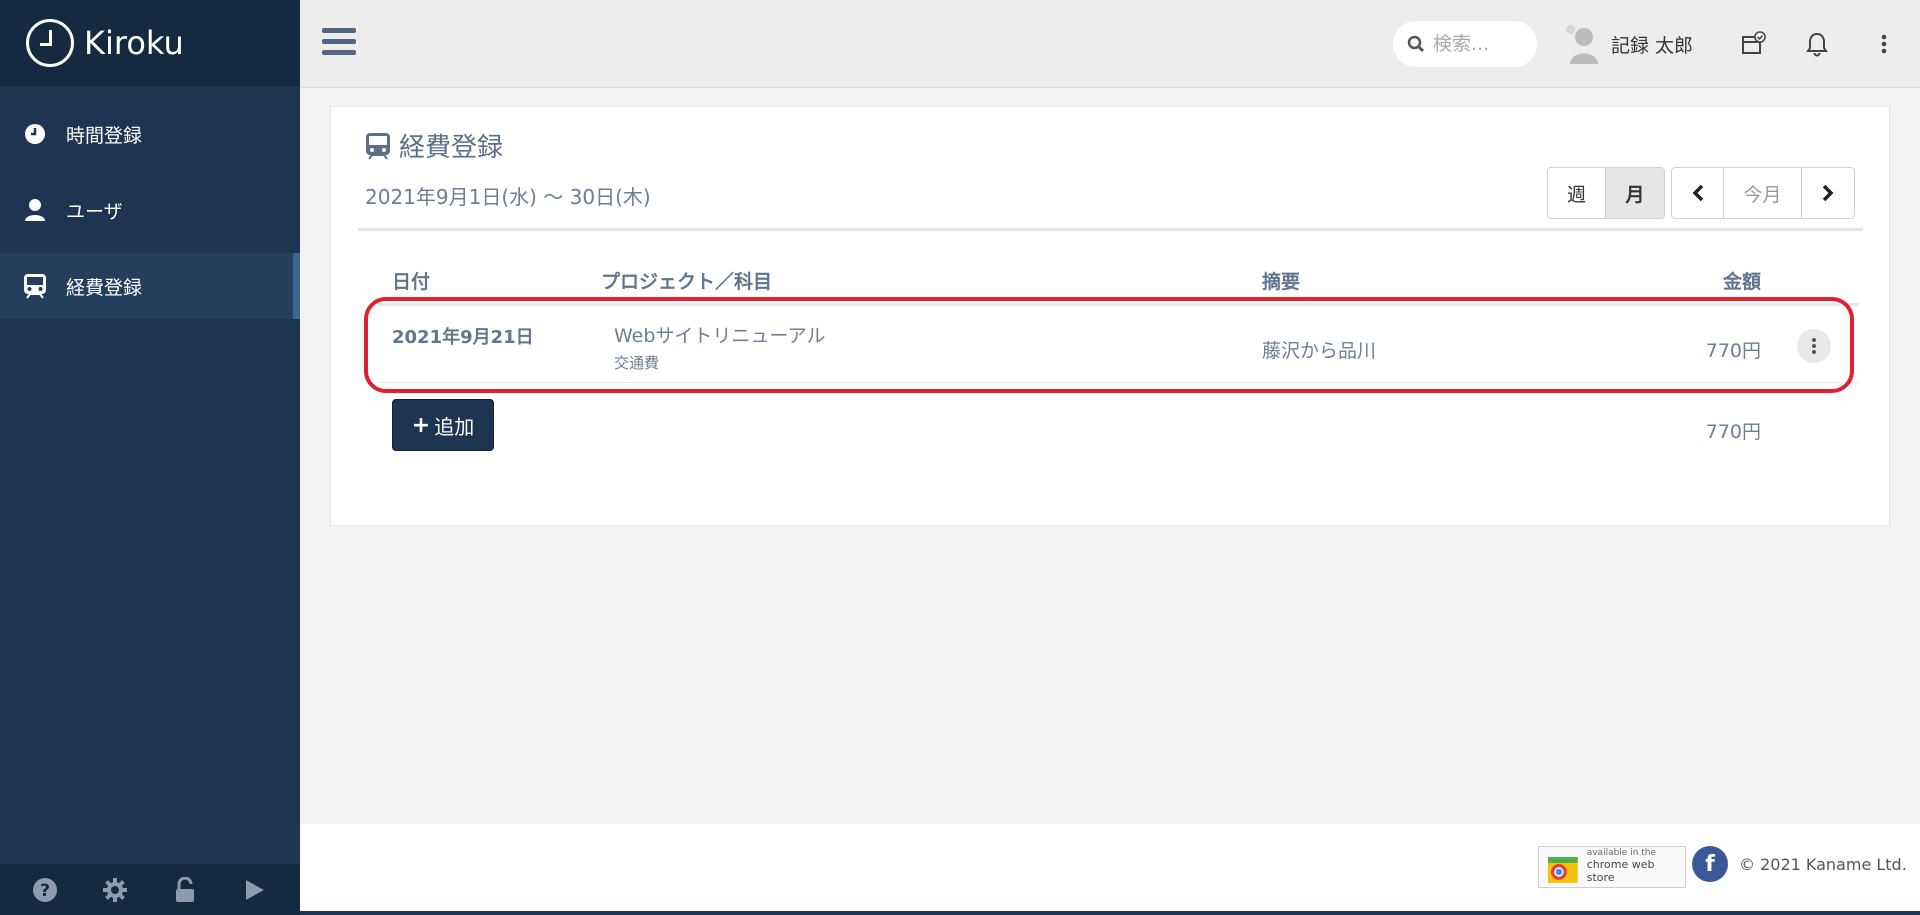 The height and width of the screenshot is (915, 1920). Describe the element at coordinates (50, 43) in the screenshot. I see `clock-logo-icon` at that location.